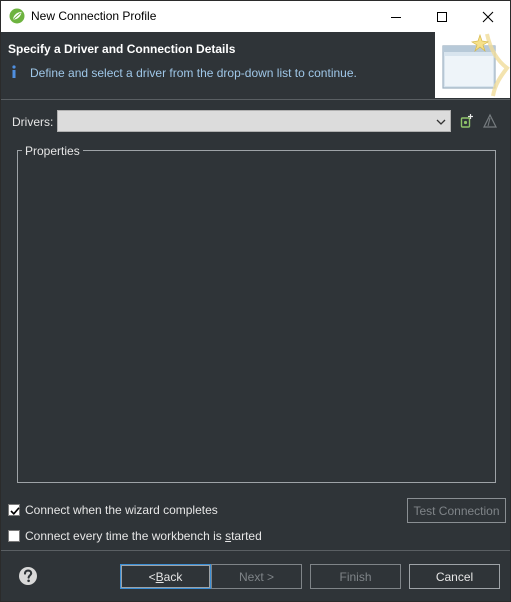 This screenshot has height=602, width=511. What do you see at coordinates (456, 510) in the screenshot?
I see `test-connection-button: Test Connection` at bounding box center [456, 510].